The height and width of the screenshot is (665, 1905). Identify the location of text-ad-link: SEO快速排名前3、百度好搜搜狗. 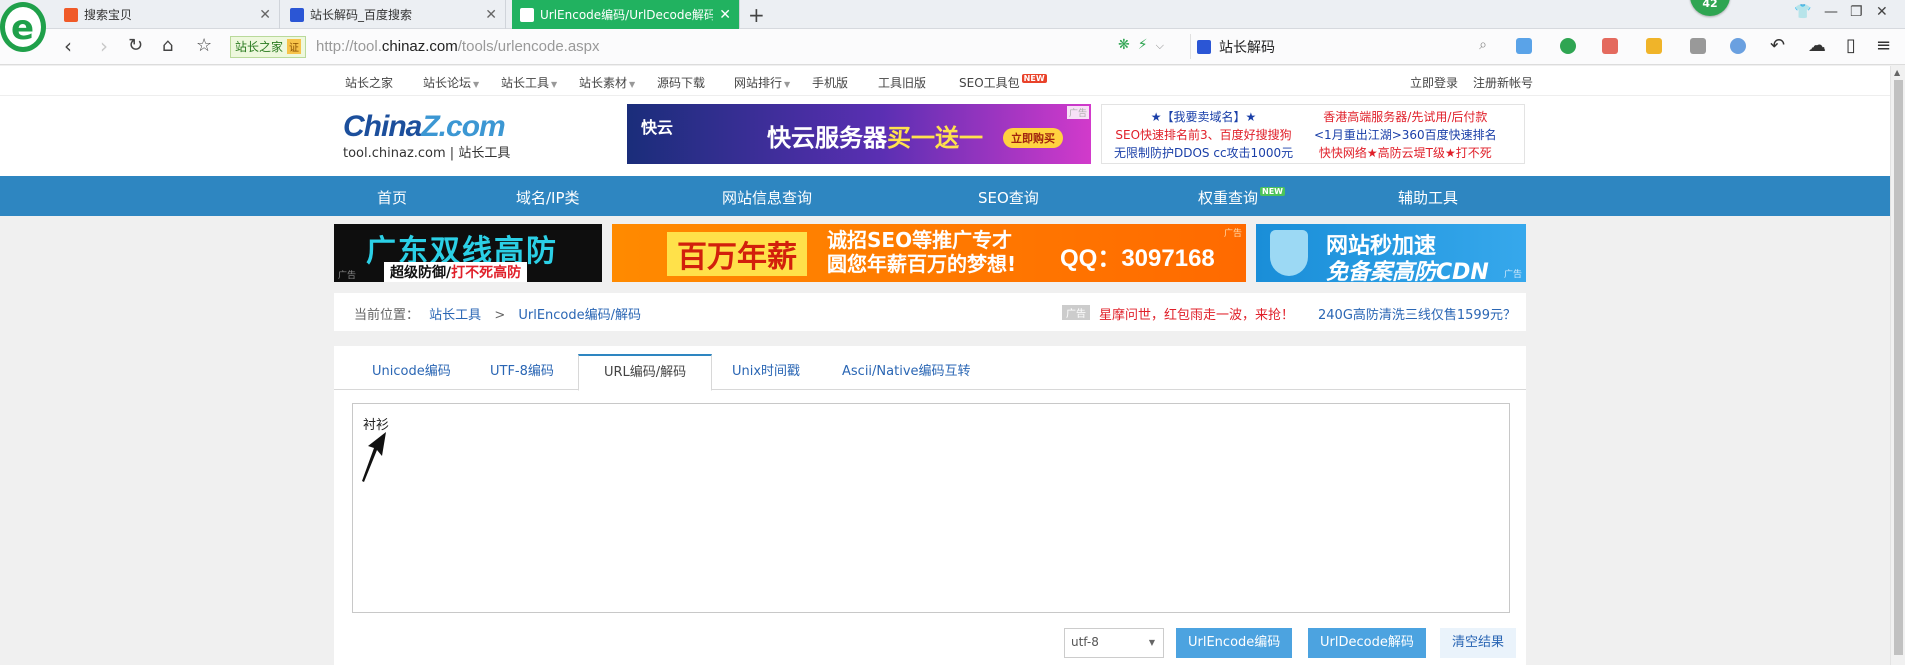
(1203, 135).